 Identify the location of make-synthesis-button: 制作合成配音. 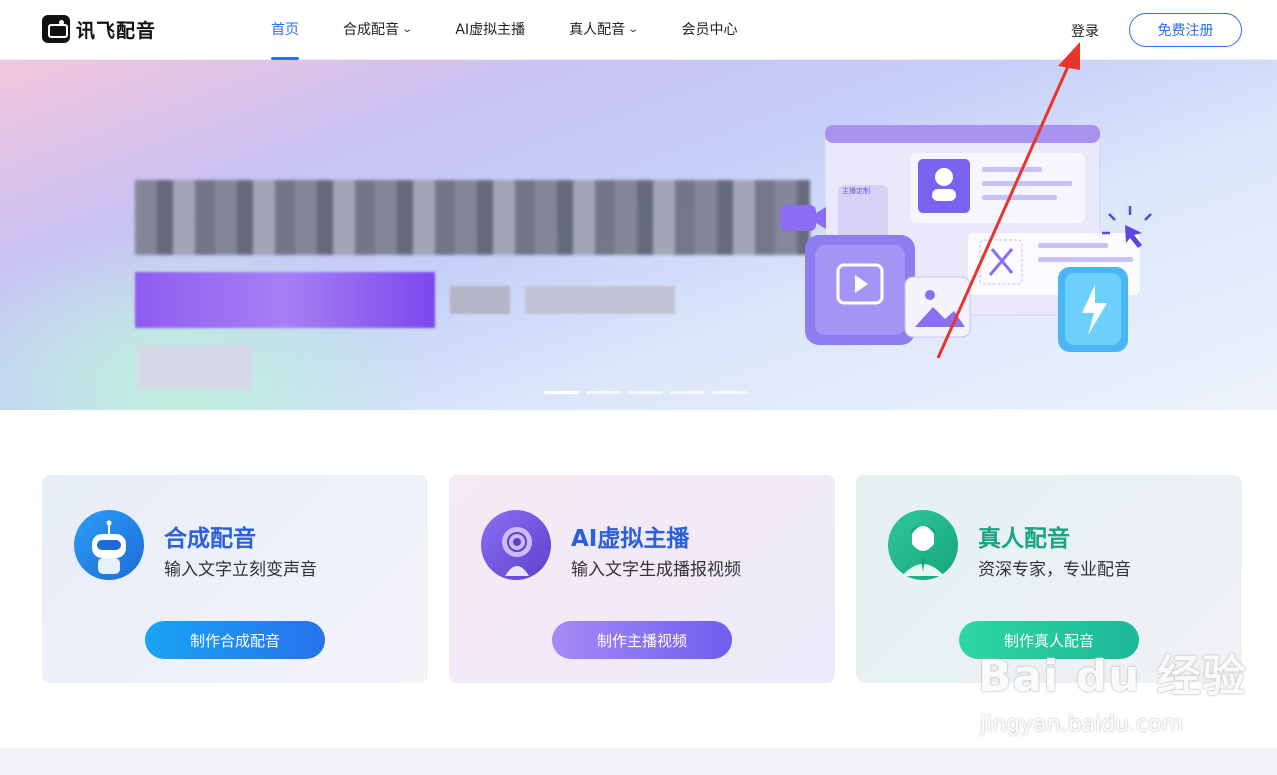
(235, 640).